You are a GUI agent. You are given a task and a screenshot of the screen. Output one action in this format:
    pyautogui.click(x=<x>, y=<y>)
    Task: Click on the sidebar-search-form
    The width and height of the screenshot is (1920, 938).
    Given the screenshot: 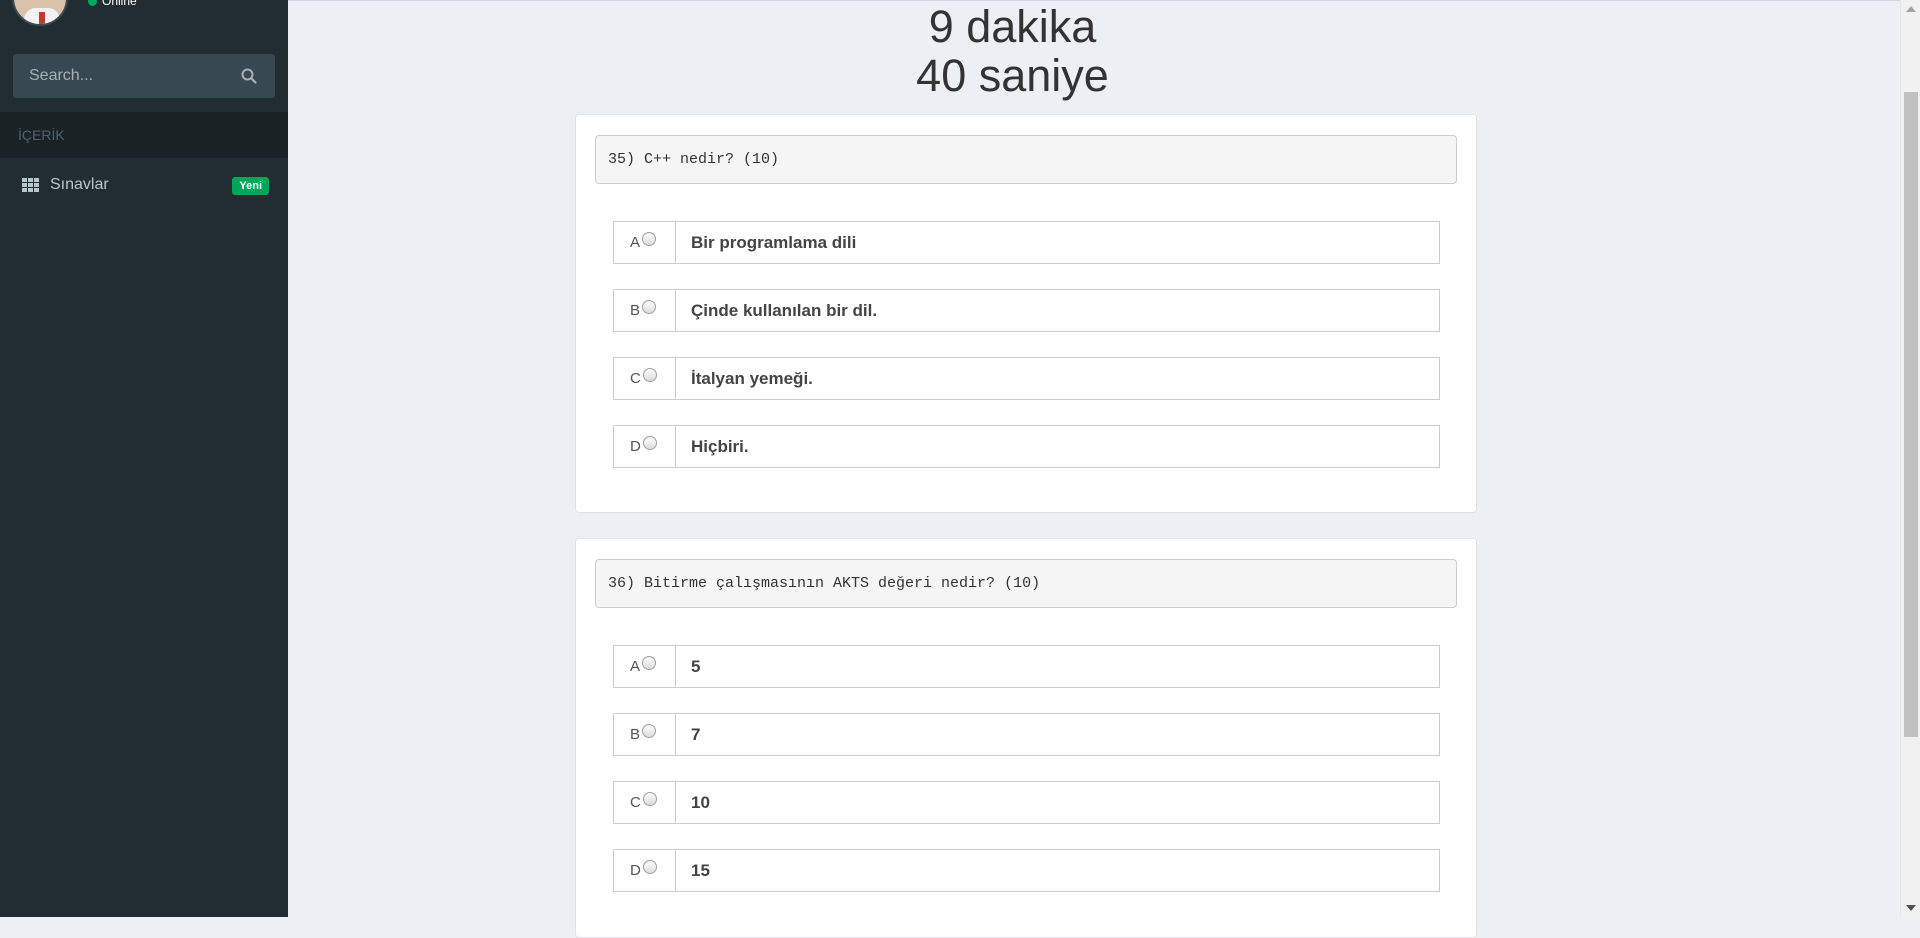 What is the action you would take?
    pyautogui.click(x=144, y=76)
    